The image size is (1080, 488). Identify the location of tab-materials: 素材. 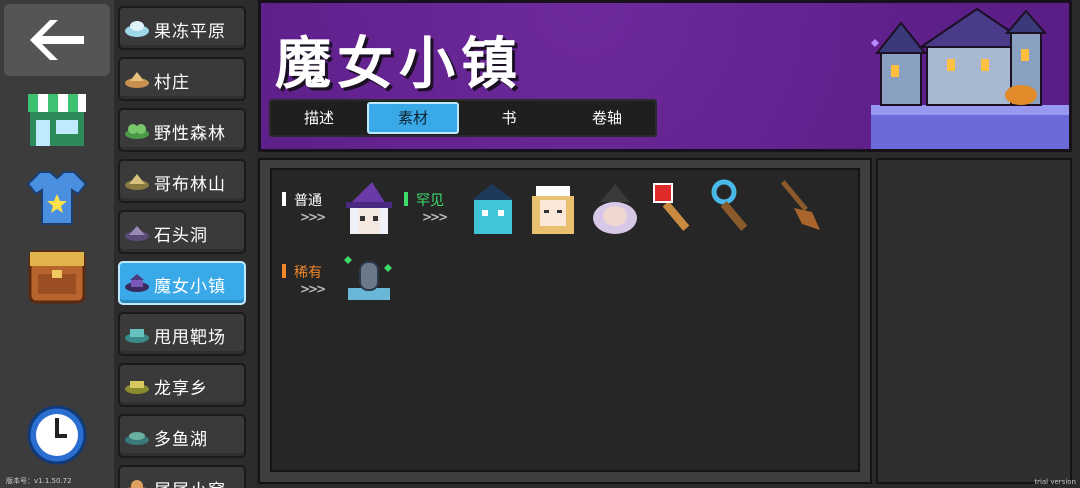
(413, 118).